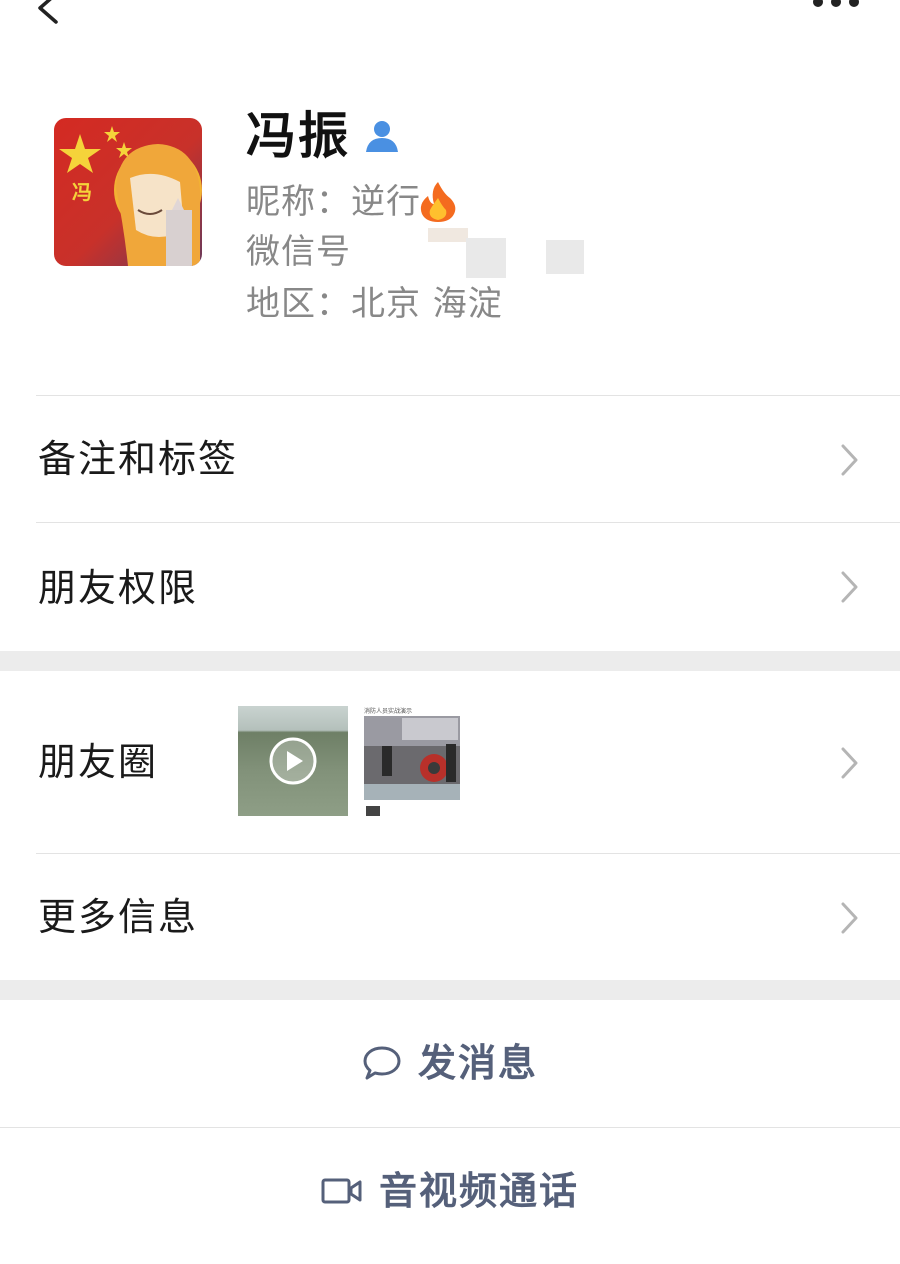  I want to click on moments-video-thumbnail, so click(293, 761).